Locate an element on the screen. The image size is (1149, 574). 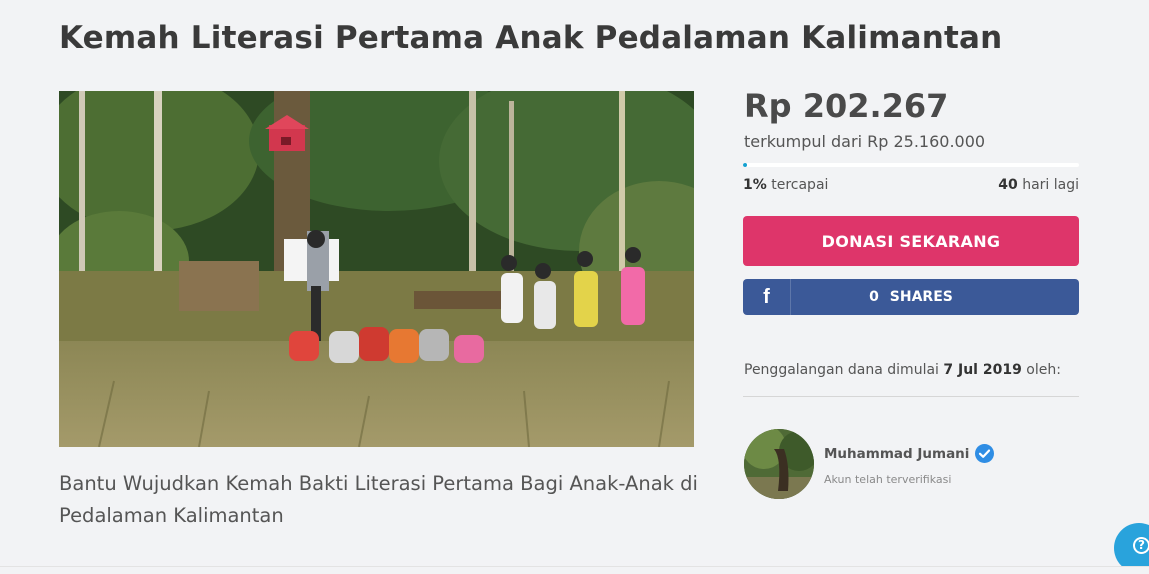
collected-amount: Rp 202.267 is located at coordinates (846, 106).